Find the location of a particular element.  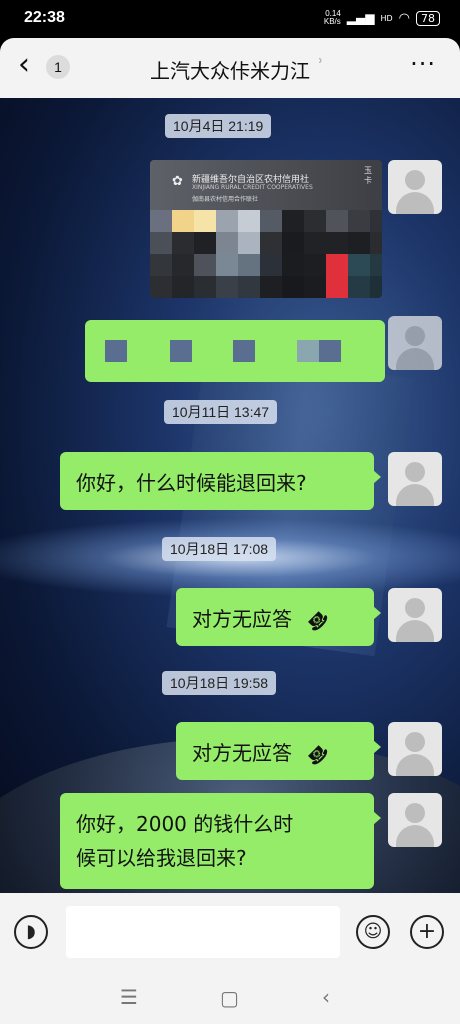

voice-icon: ◗ is located at coordinates (31, 932).